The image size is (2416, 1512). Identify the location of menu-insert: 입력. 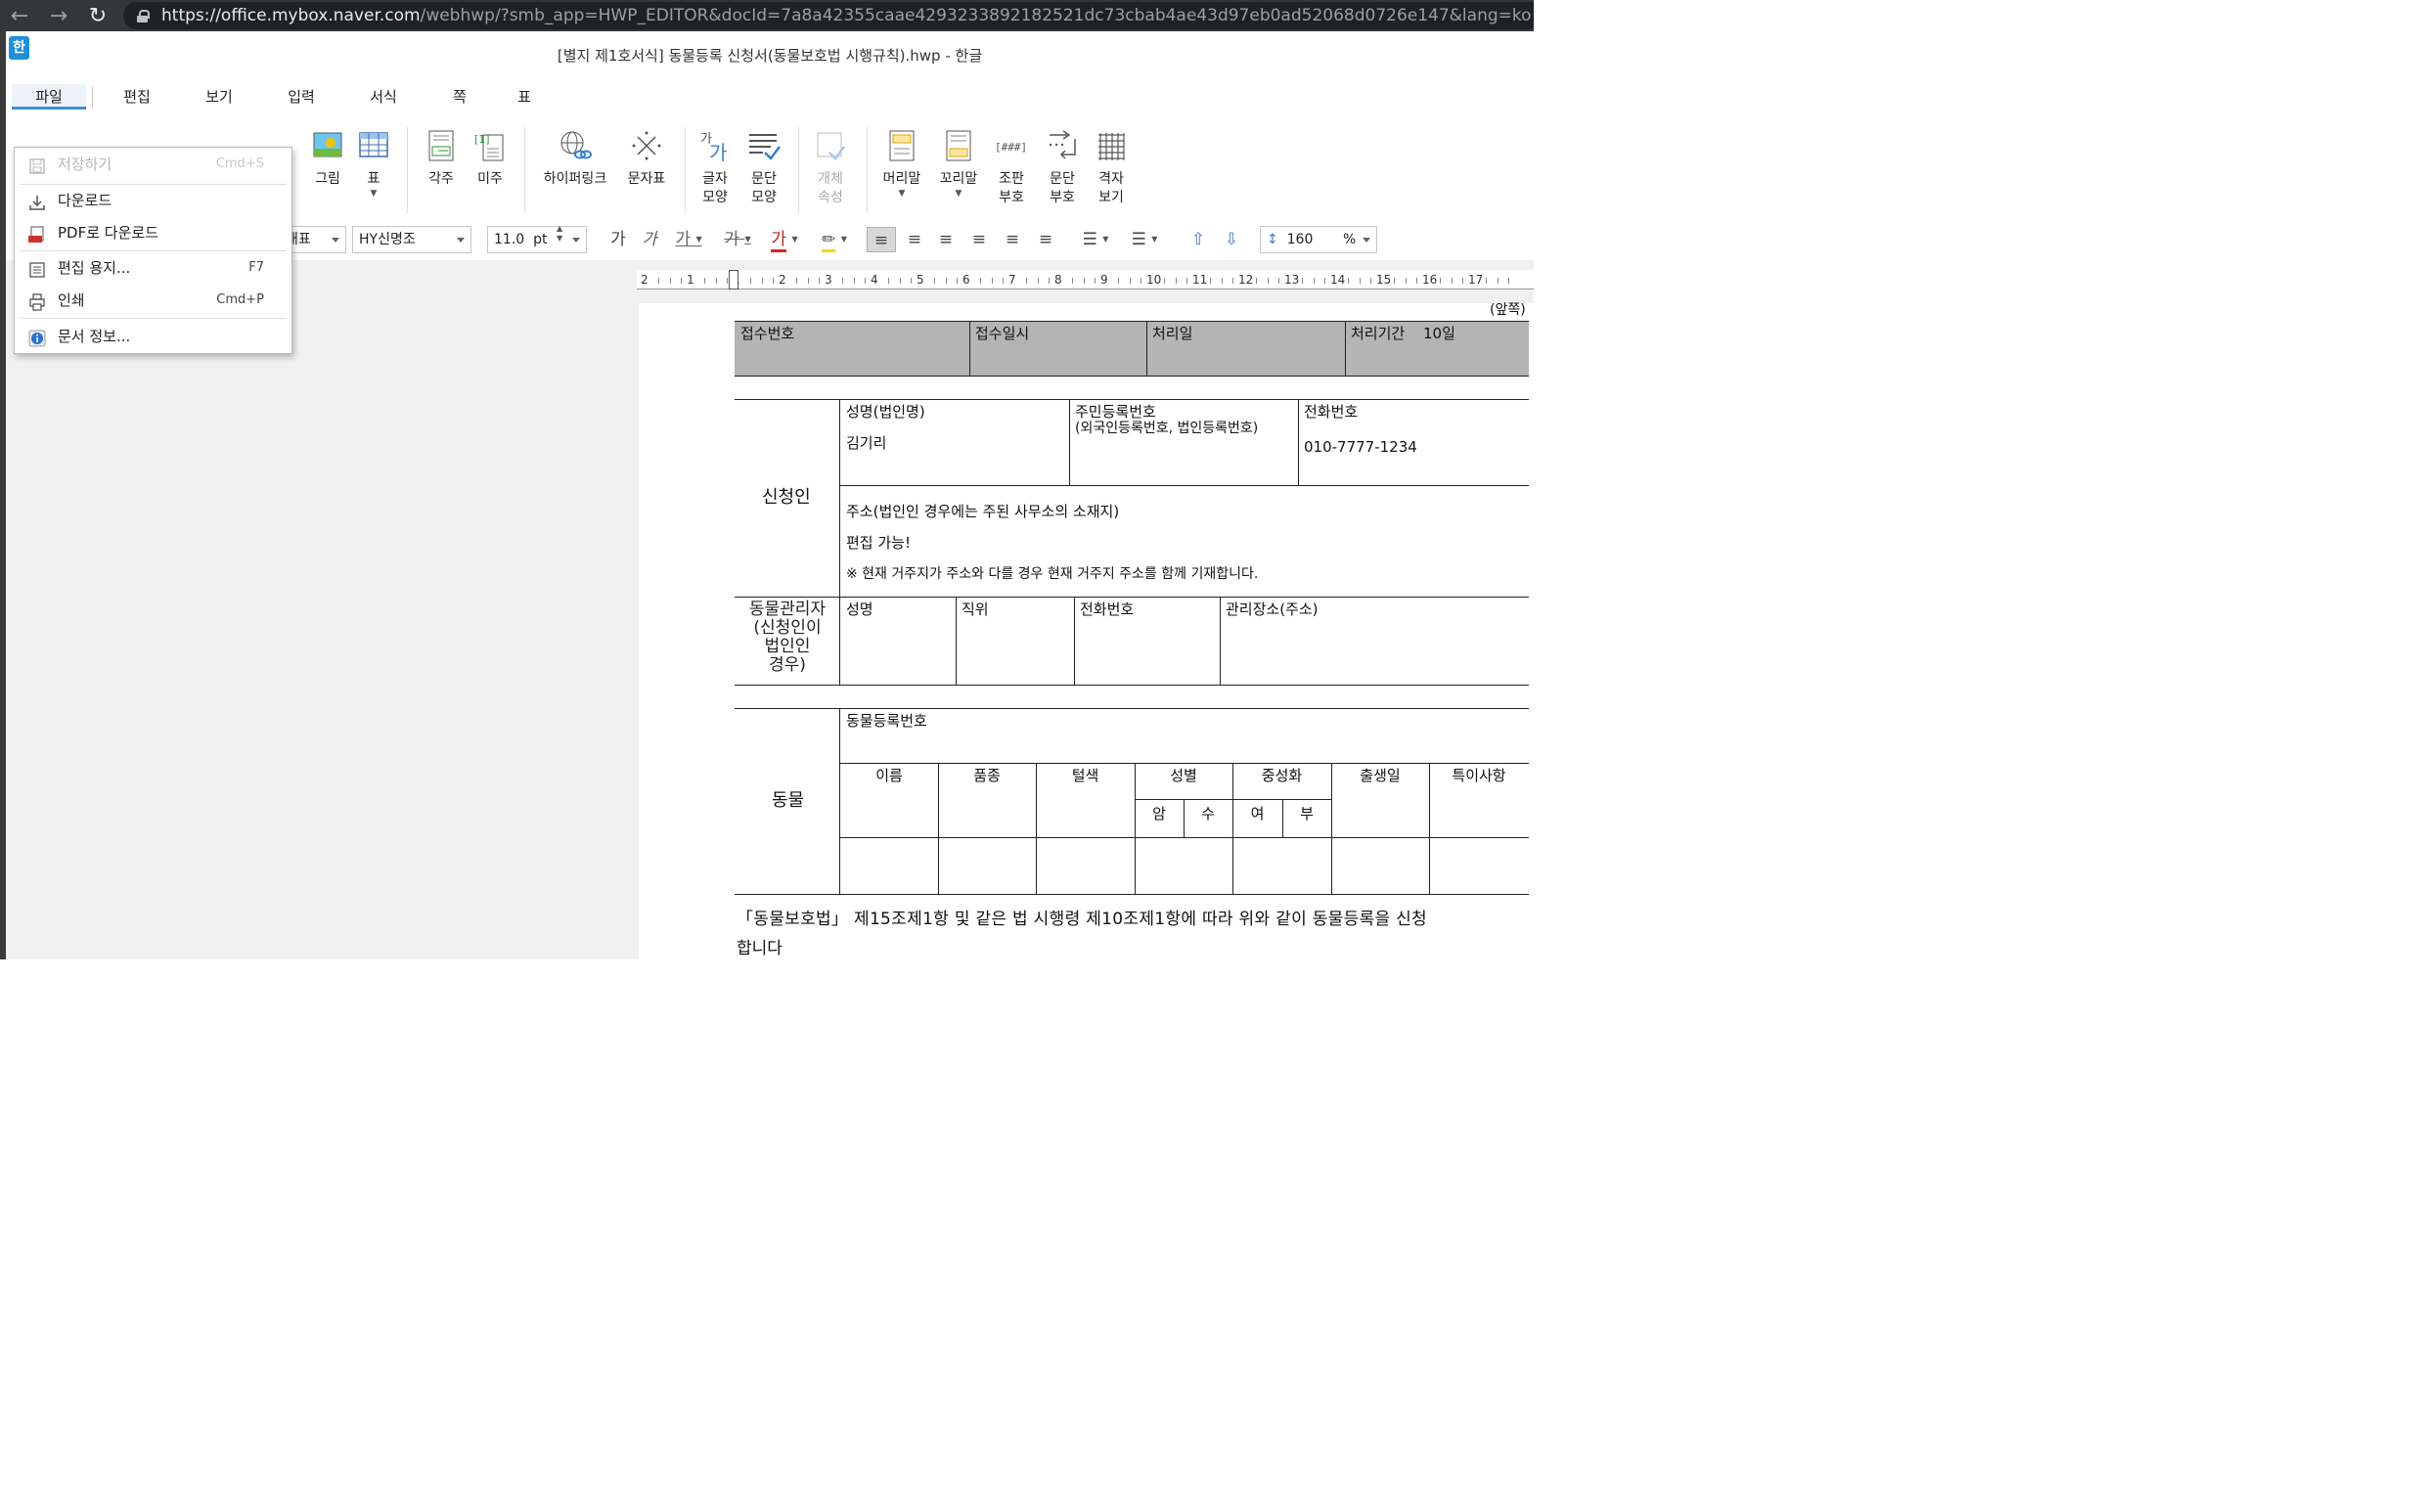
(301, 97).